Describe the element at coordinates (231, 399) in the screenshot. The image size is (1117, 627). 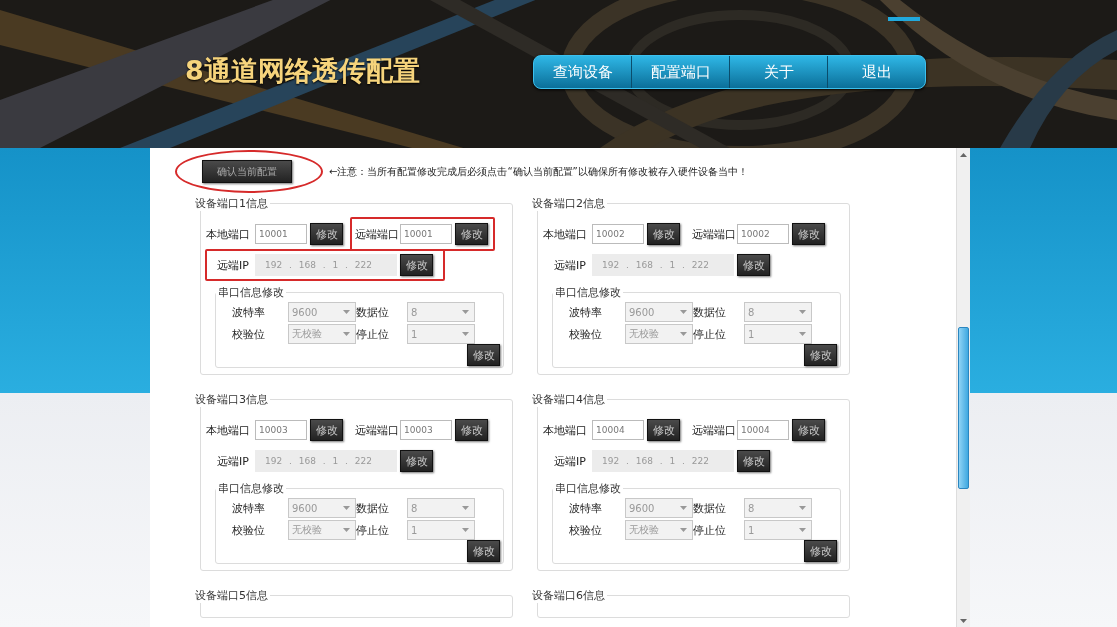
I see `section-title: 设备端口3信息` at that location.